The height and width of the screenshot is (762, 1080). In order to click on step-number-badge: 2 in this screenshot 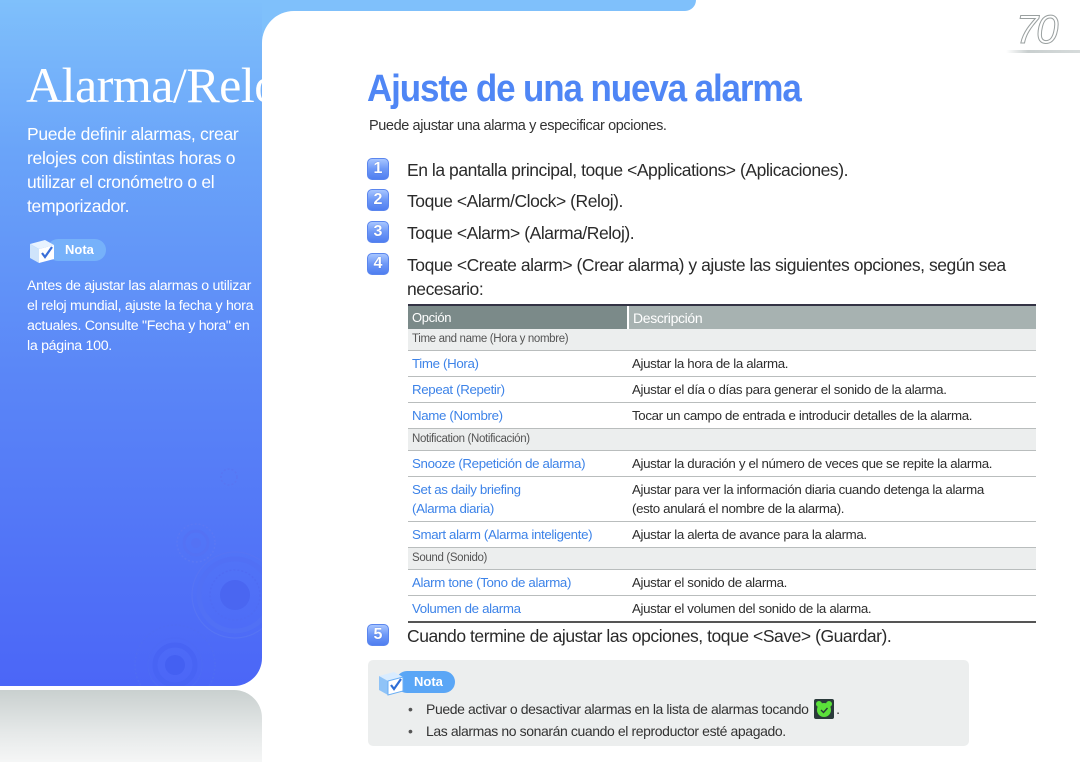, I will do `click(378, 200)`.